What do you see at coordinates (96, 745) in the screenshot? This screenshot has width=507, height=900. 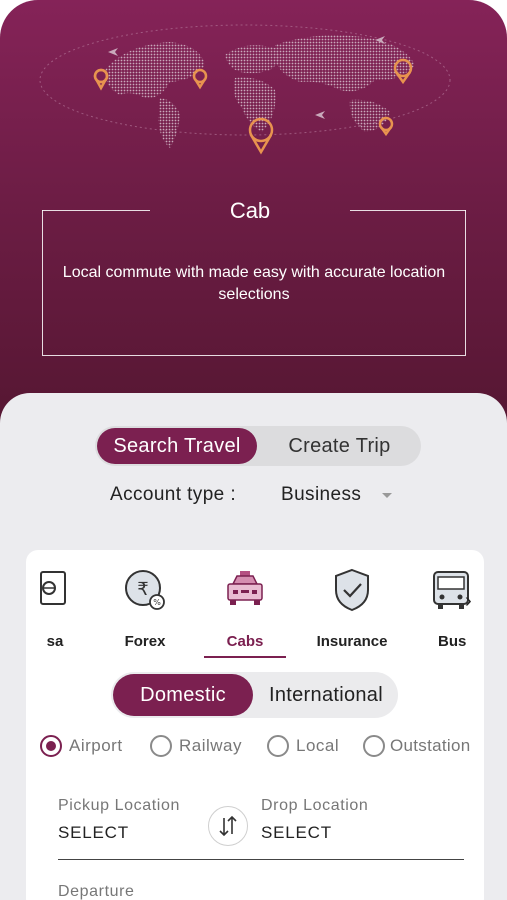 I see `radio-label: Airport` at bounding box center [96, 745].